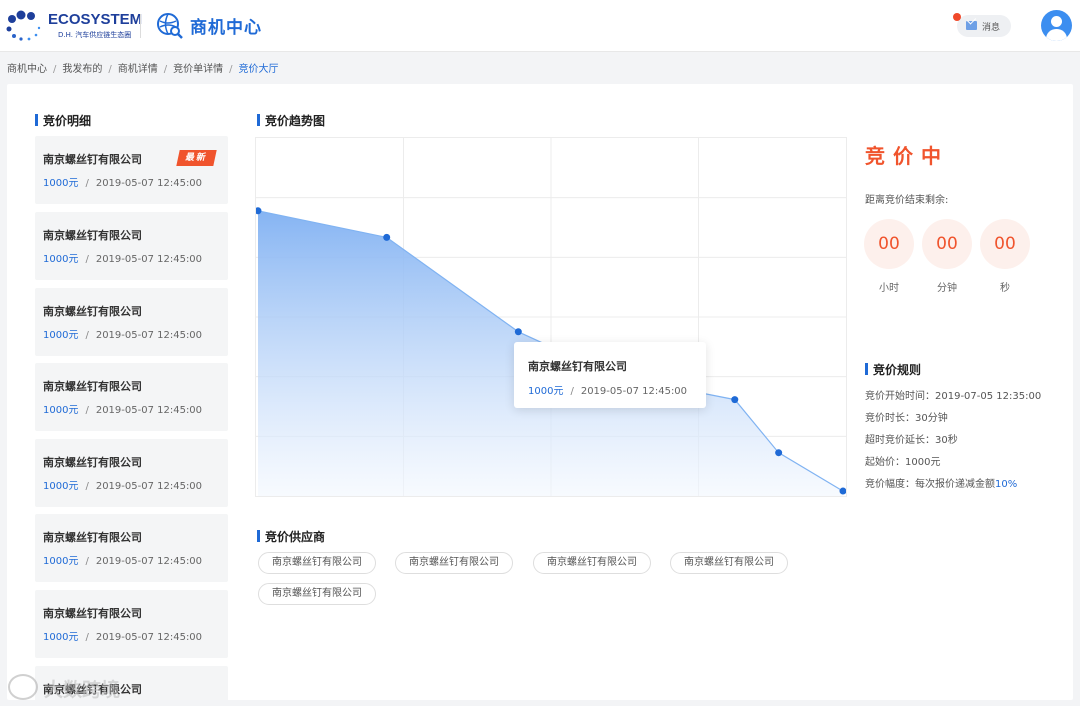  I want to click on hours-label: 小时, so click(889, 288).